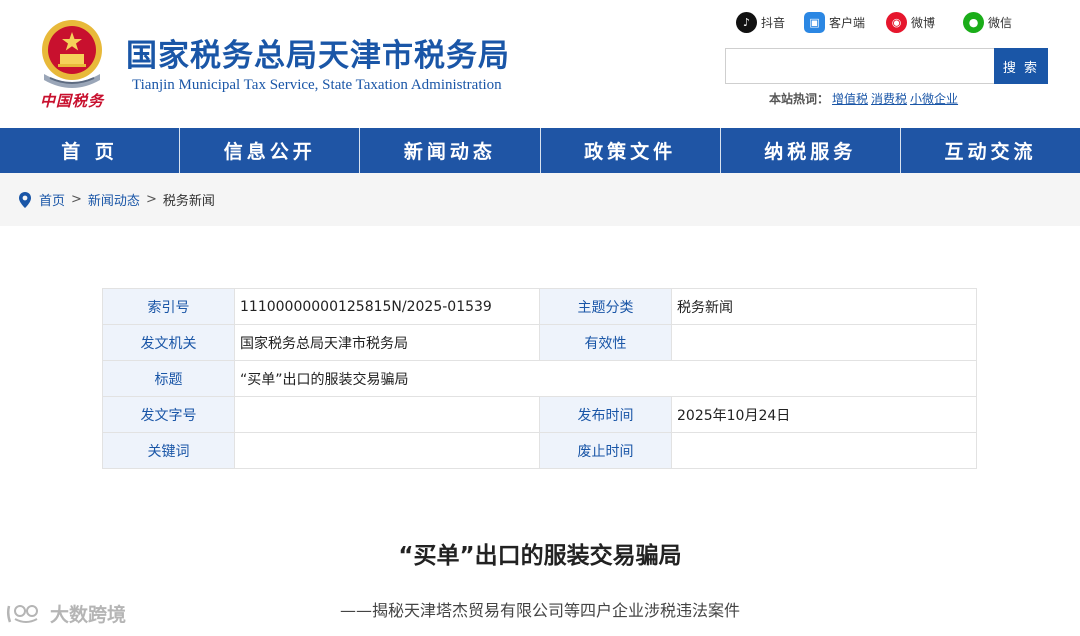 This screenshot has width=1080, height=636. Describe the element at coordinates (799, 99) in the screenshot. I see `hot-words-label: 本站热词：` at that location.